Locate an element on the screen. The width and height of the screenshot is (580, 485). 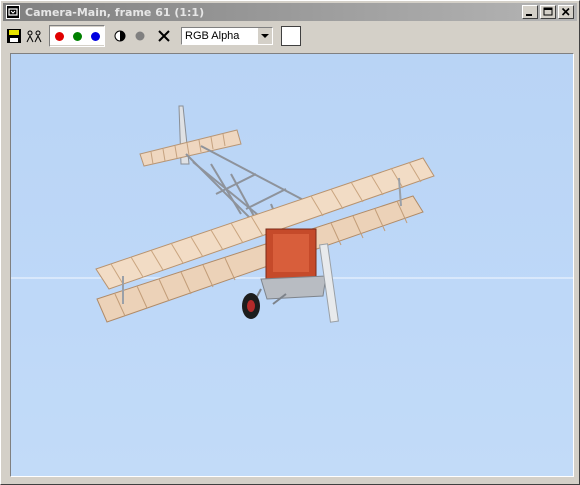
green-dot-icon is located at coordinates (77, 36).